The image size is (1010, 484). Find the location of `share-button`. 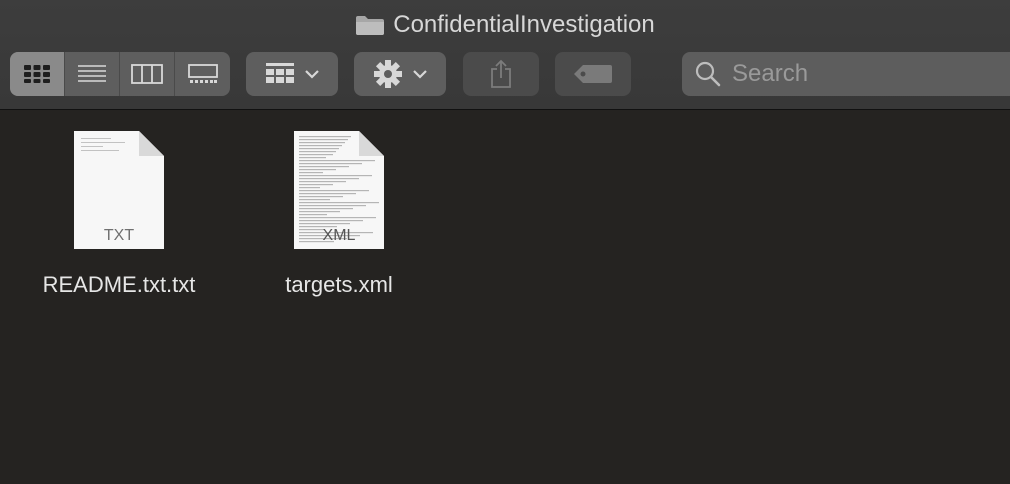

share-button is located at coordinates (501, 74).